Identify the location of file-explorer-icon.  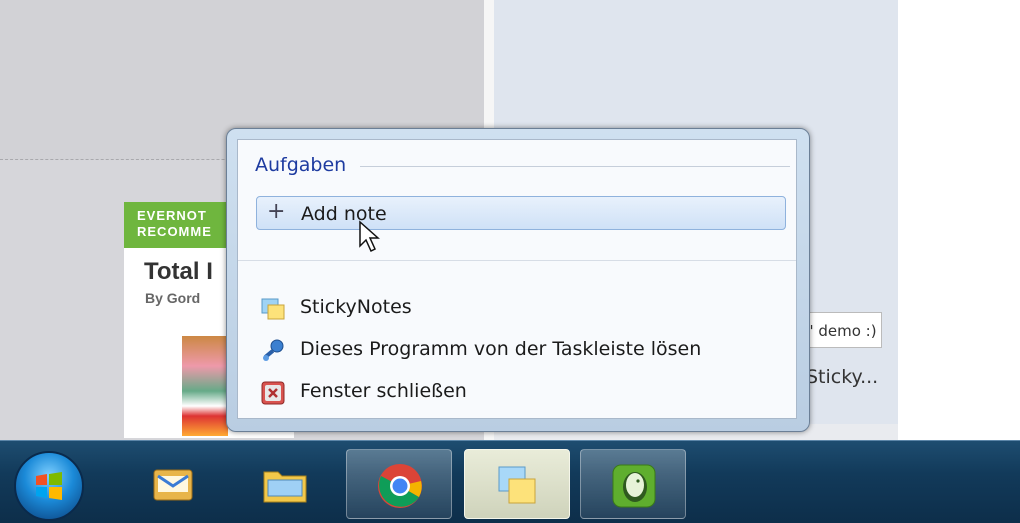
(285, 487).